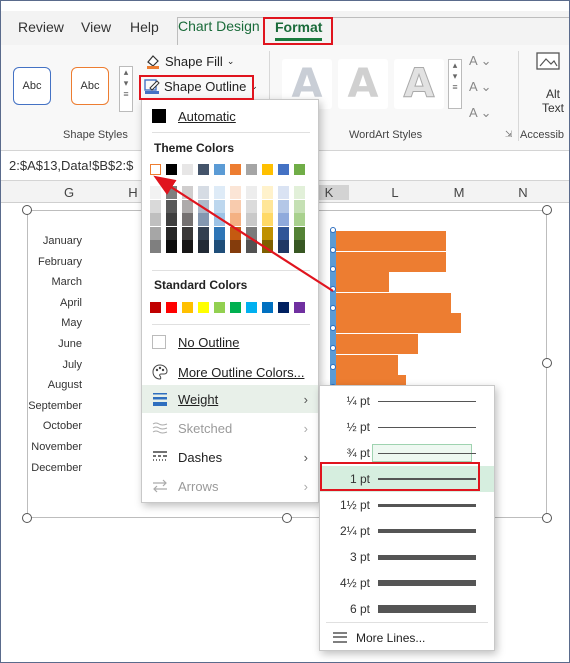 This screenshot has width=570, height=663. I want to click on annotation-arrow, so click(243, 233).